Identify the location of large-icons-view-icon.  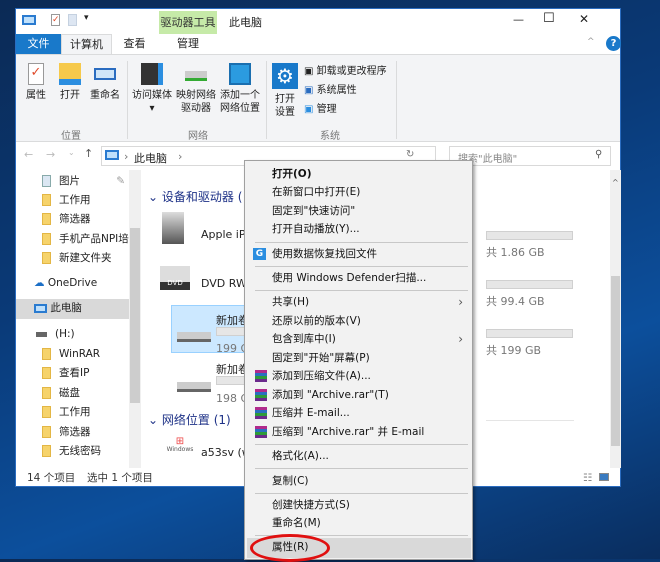
(604, 477).